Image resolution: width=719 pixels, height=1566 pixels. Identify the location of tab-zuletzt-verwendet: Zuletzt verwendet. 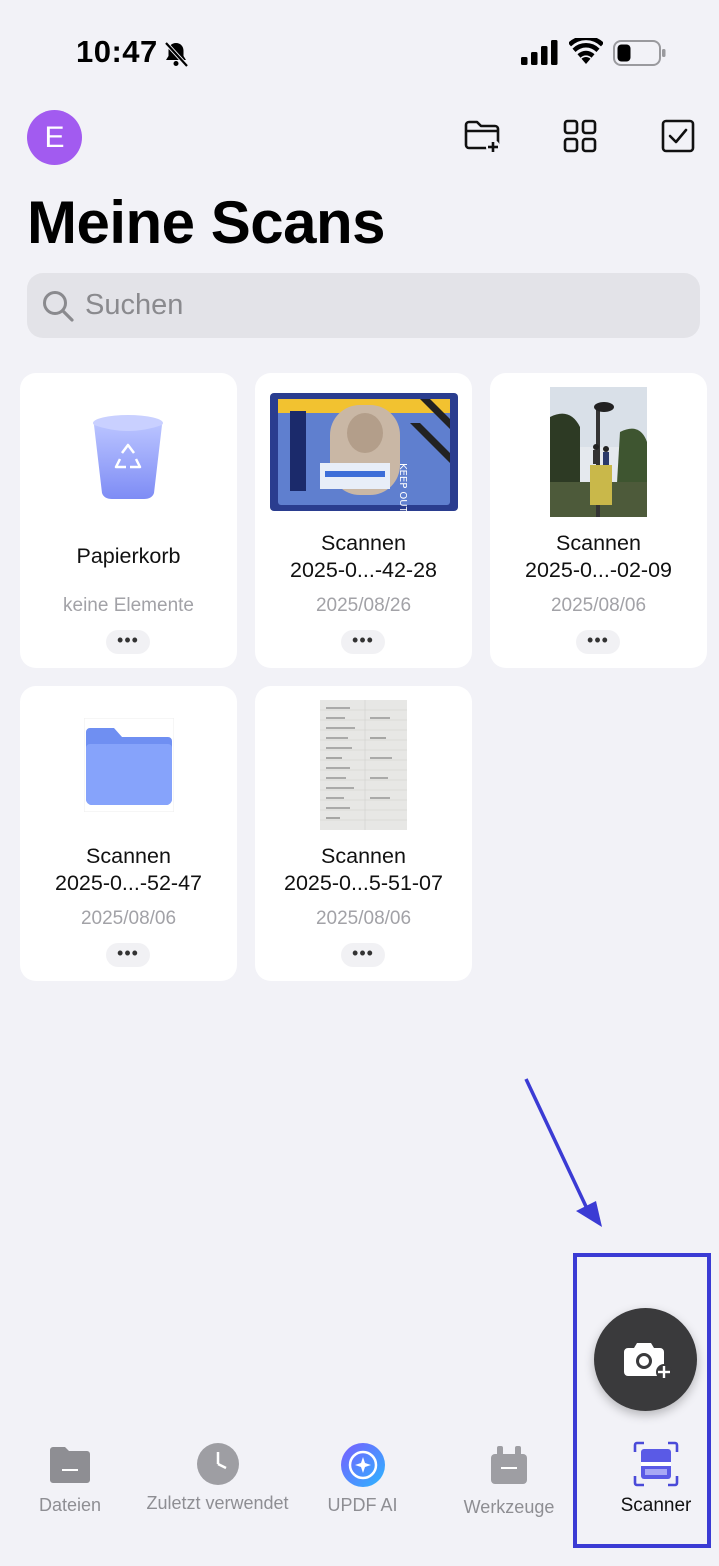
(217, 1467).